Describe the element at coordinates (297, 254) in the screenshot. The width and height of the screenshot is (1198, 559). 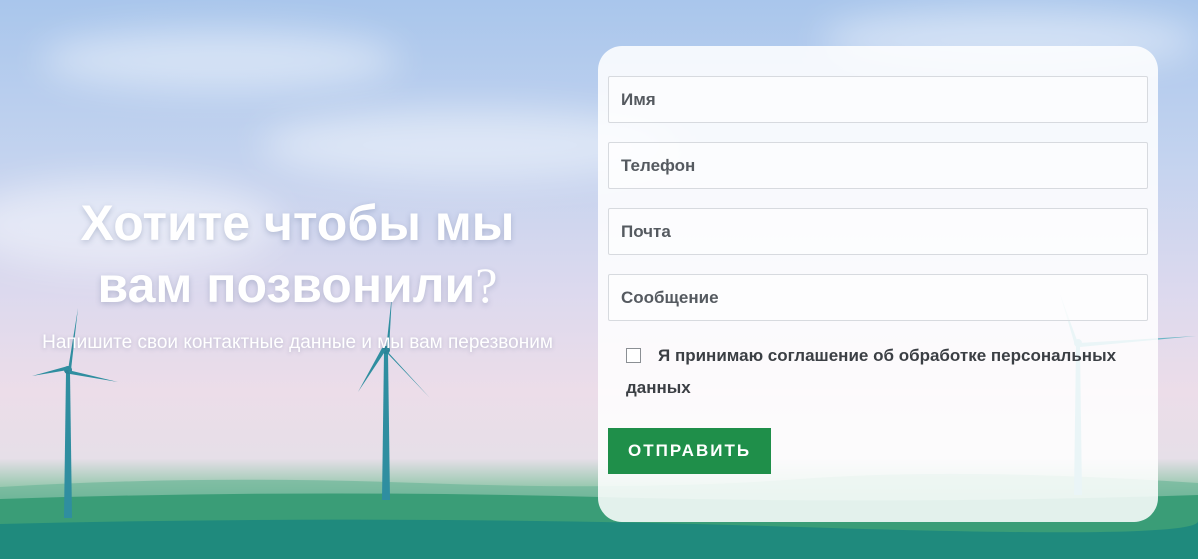
I see `headline: Хотите чтобы мы вам позвонили?` at that location.